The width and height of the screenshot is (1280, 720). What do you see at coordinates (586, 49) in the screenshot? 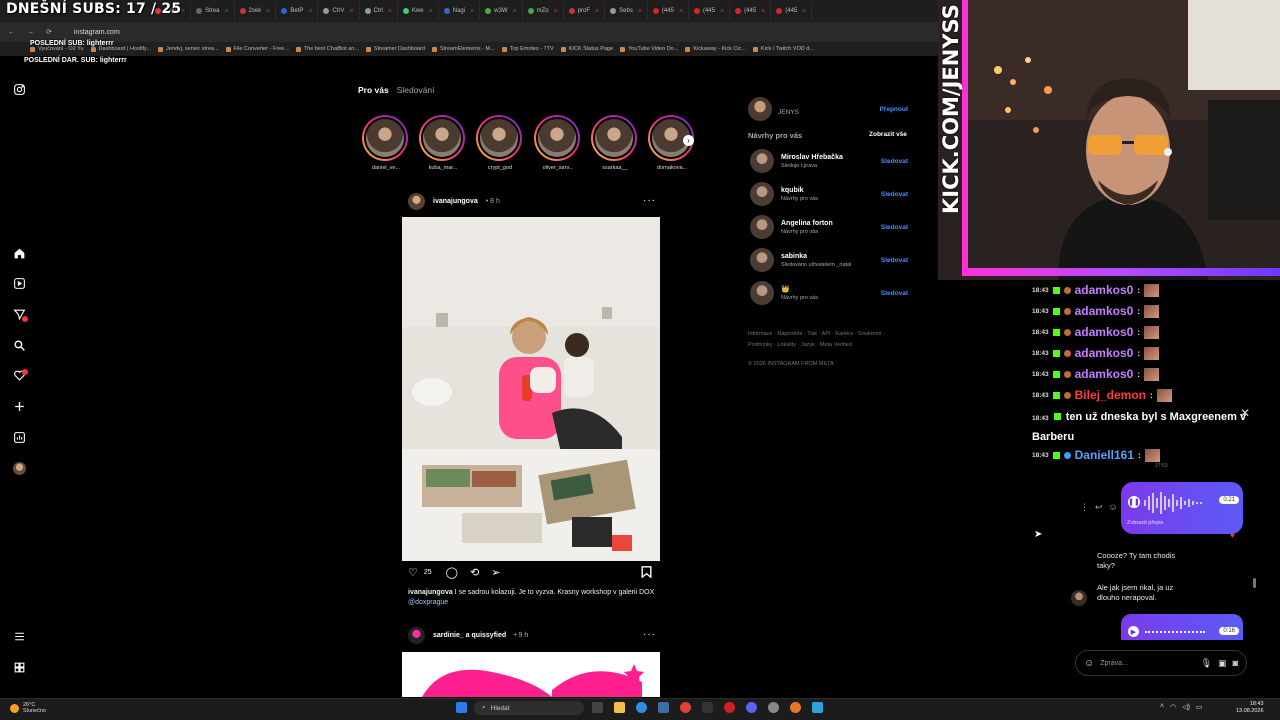
I see `bookmark-item: KICK Status Page` at bounding box center [586, 49].